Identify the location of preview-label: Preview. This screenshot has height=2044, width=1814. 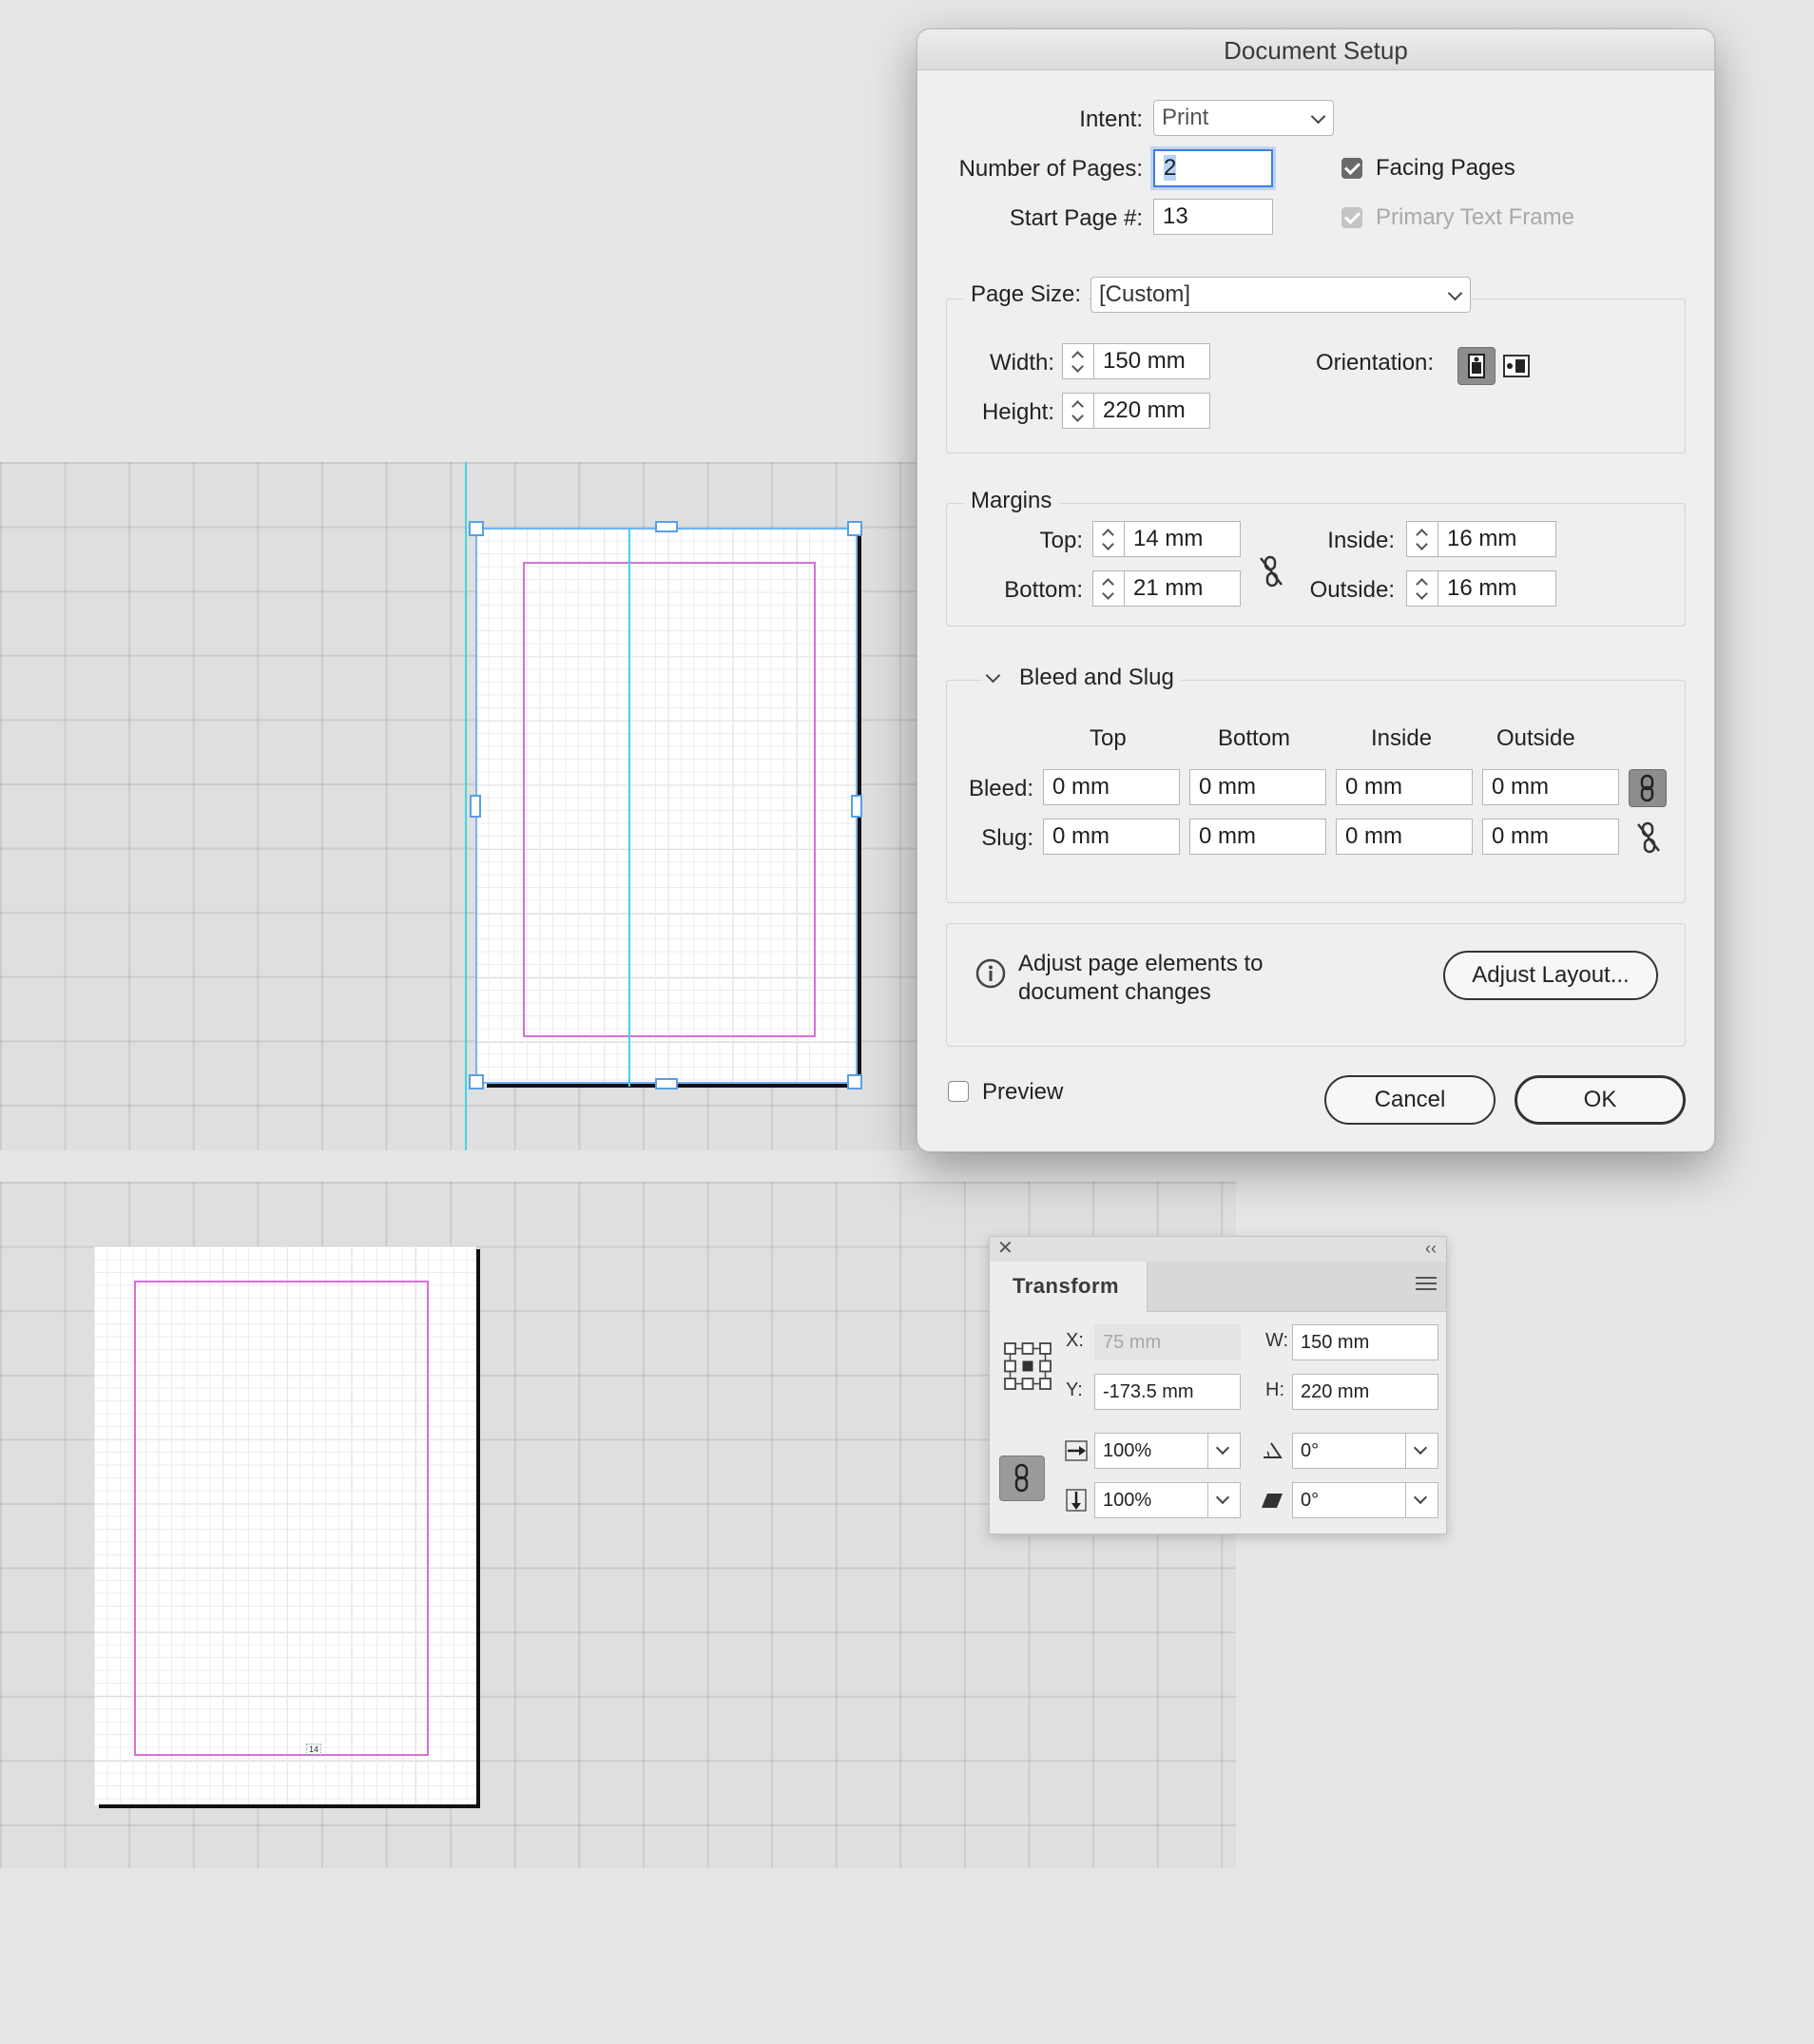
(1023, 1092).